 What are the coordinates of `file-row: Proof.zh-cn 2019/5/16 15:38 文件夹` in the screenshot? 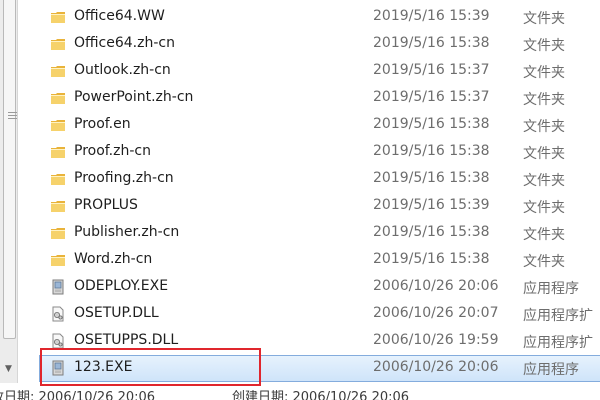 It's located at (308, 152).